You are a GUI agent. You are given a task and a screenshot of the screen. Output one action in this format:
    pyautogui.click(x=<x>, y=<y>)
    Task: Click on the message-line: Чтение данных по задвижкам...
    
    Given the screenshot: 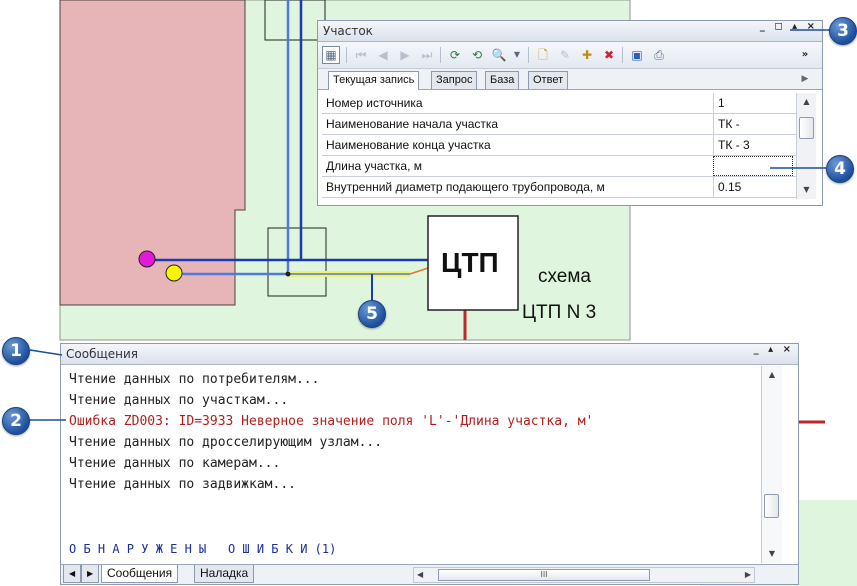 What is the action you would take?
    pyautogui.click(x=182, y=484)
    